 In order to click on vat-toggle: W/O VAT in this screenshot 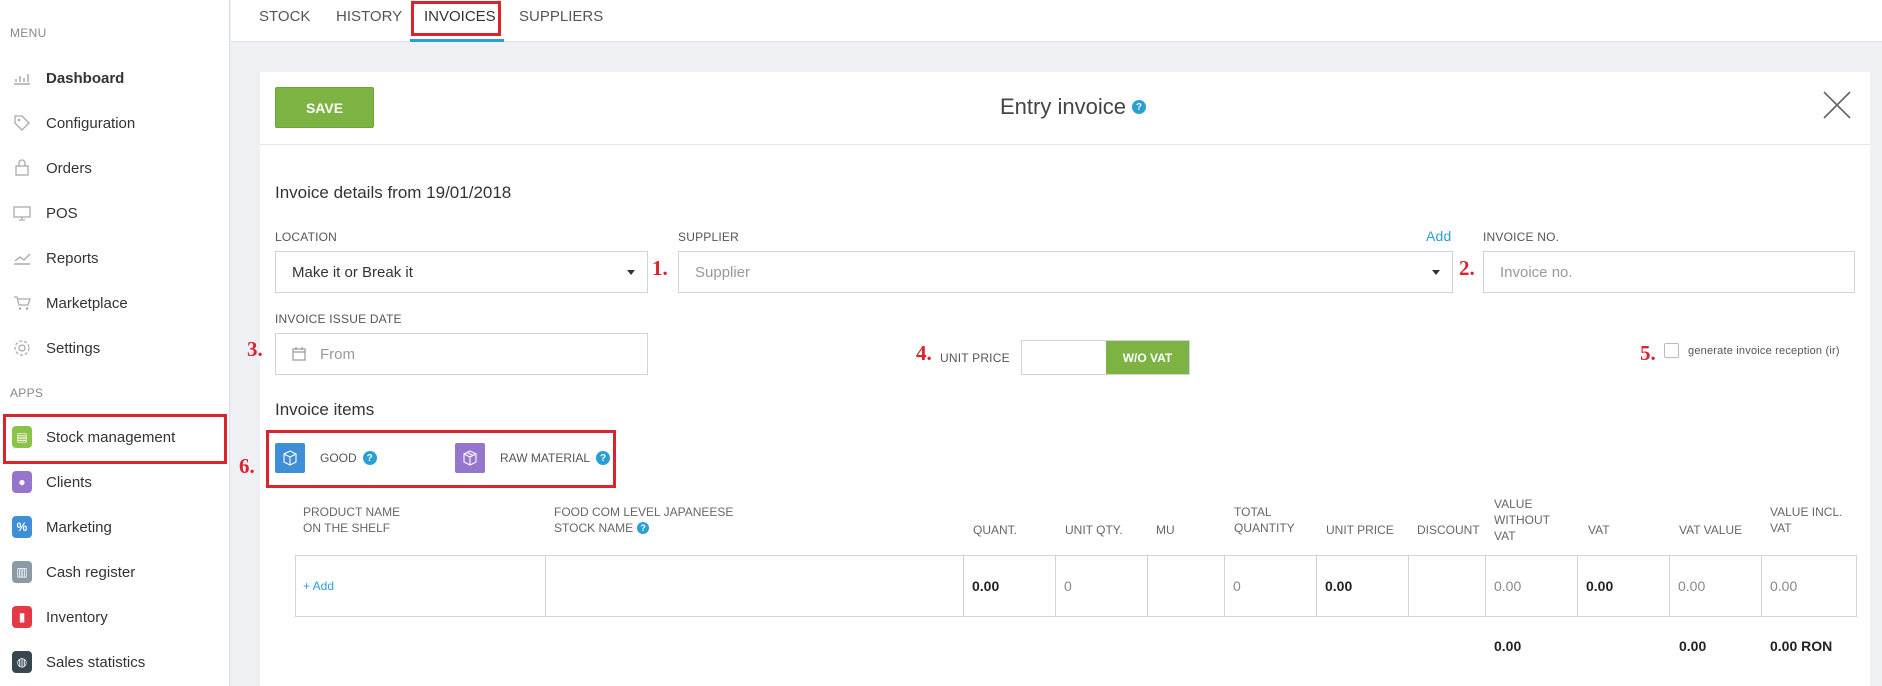, I will do `click(1105, 357)`.